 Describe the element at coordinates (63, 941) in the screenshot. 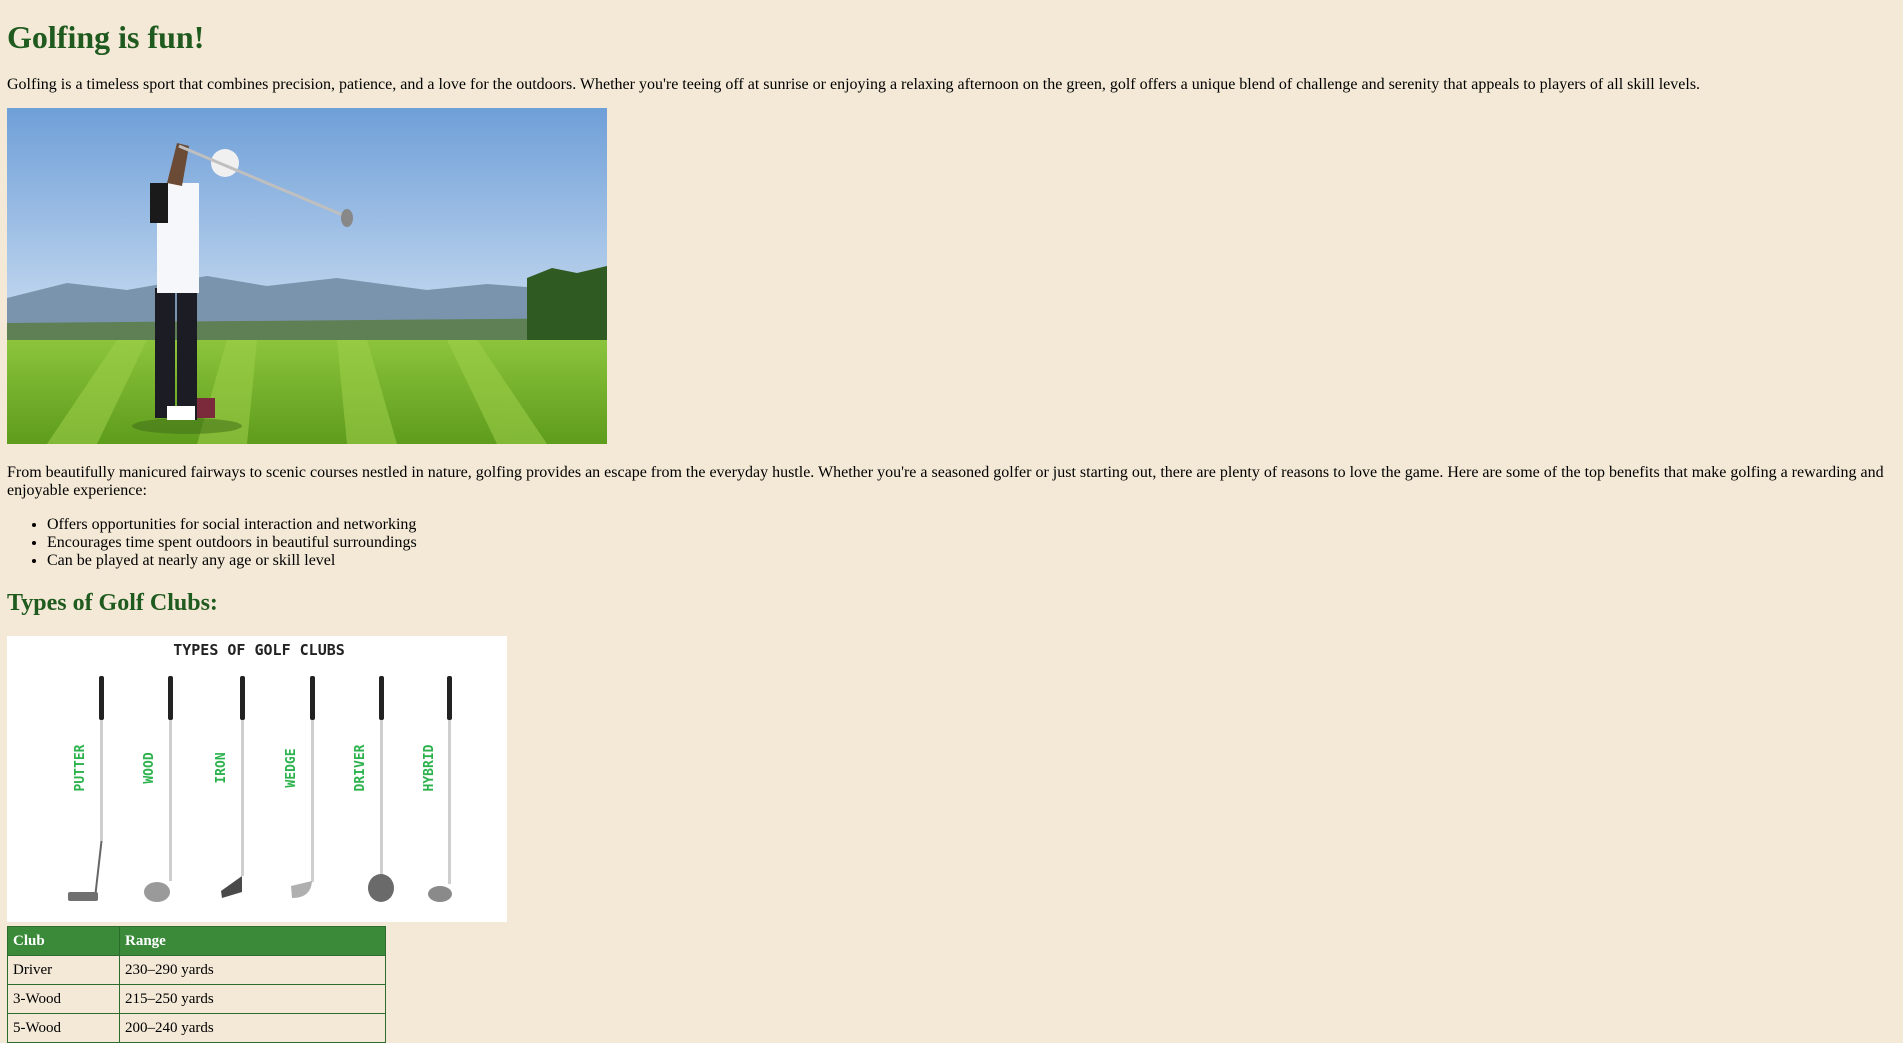

I see `column-header-club: Club` at that location.